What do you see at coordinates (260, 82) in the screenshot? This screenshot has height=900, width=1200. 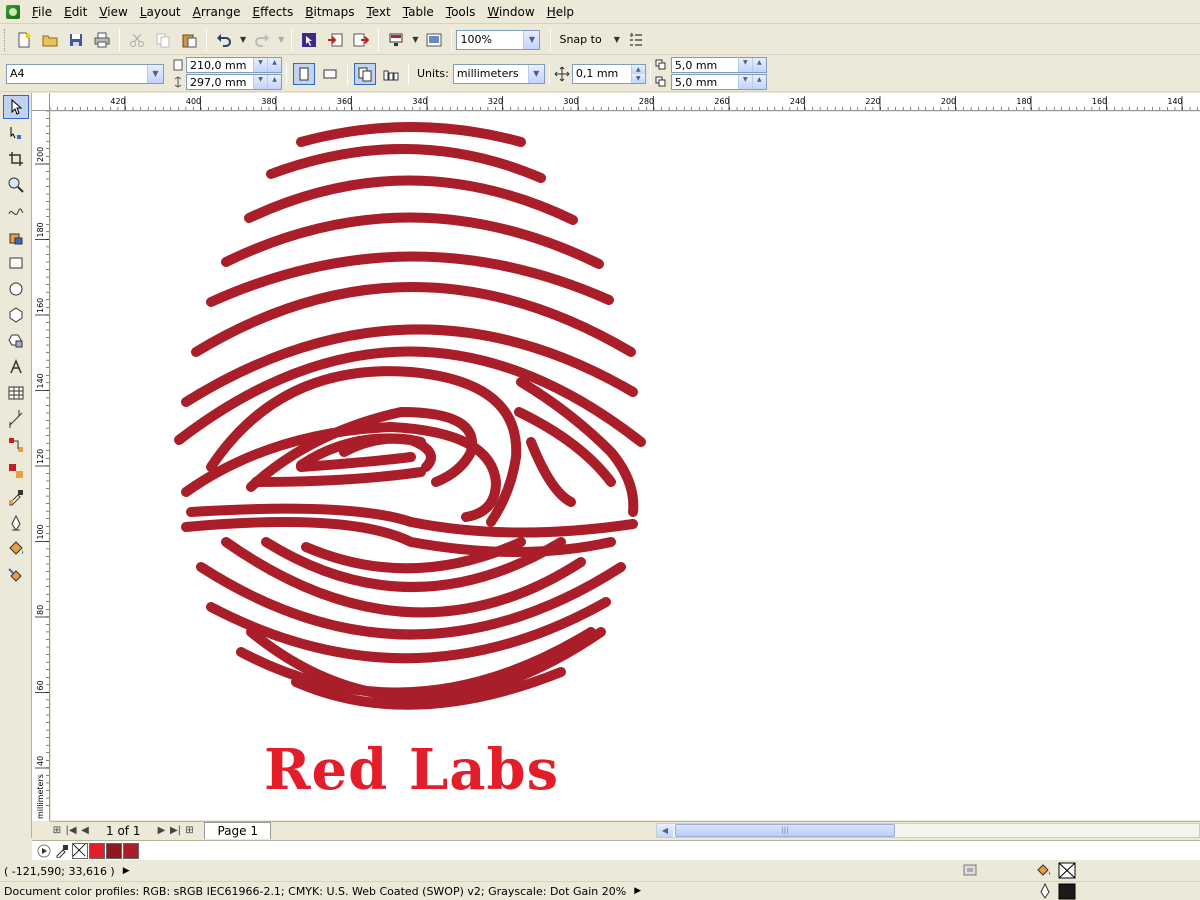 I see `page-height-spinner: ▼` at bounding box center [260, 82].